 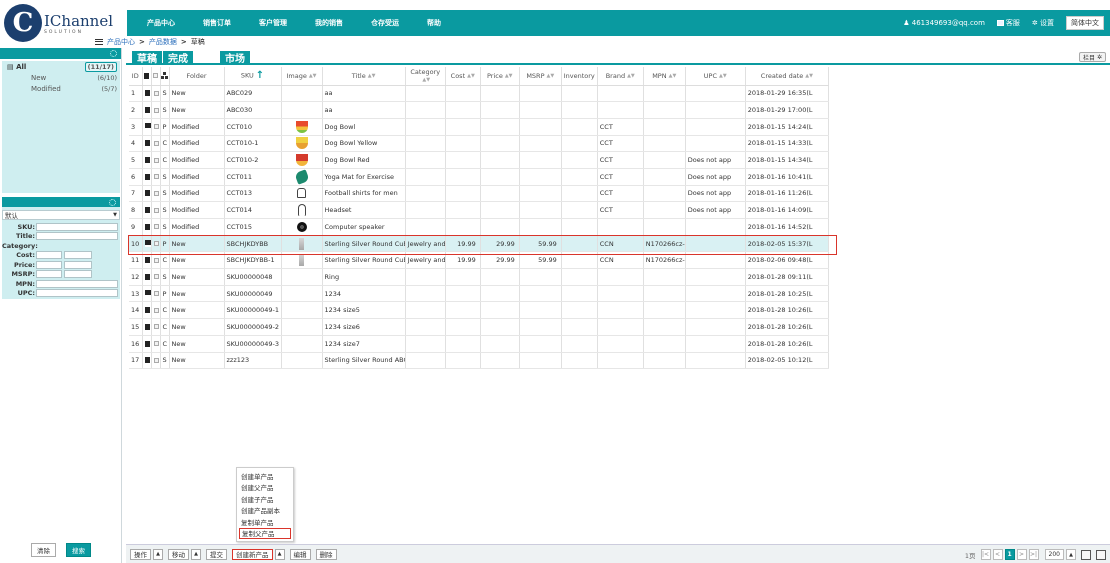 What do you see at coordinates (165, 76) in the screenshot?
I see `col-type` at bounding box center [165, 76].